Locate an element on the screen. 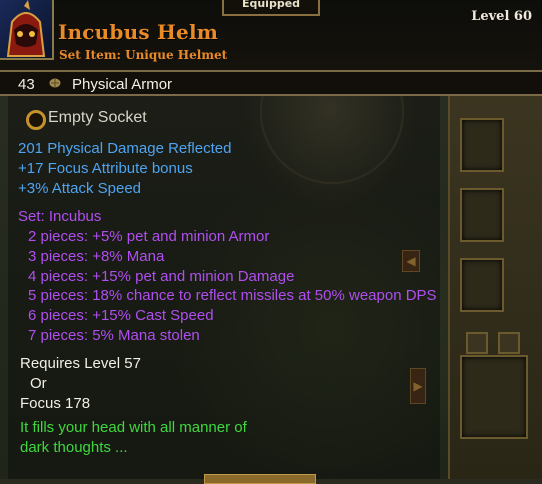 The height and width of the screenshot is (484, 542). armor-label: Physical Armor is located at coordinates (122, 84).